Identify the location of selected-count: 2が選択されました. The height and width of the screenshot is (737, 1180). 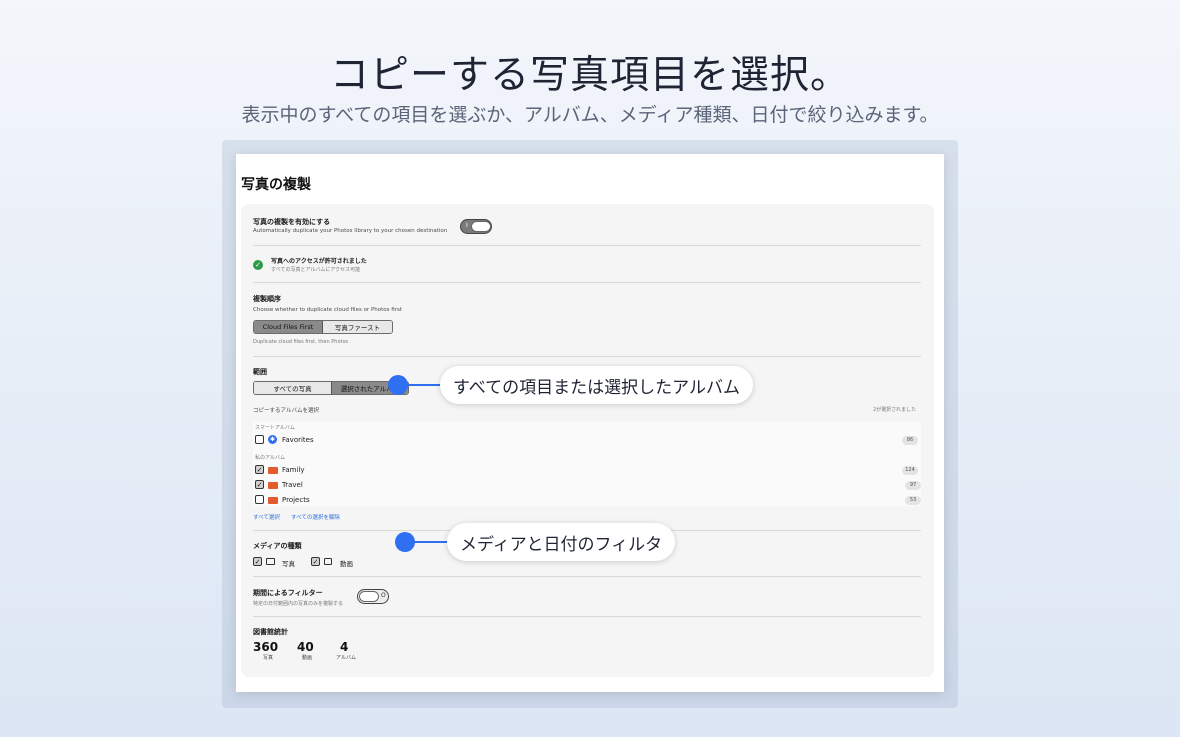
(895, 410).